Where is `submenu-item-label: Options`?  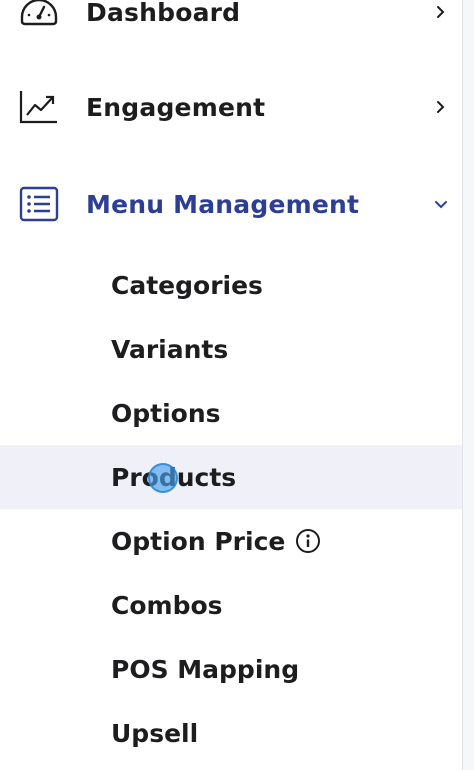 submenu-item-label: Options is located at coordinates (166, 413).